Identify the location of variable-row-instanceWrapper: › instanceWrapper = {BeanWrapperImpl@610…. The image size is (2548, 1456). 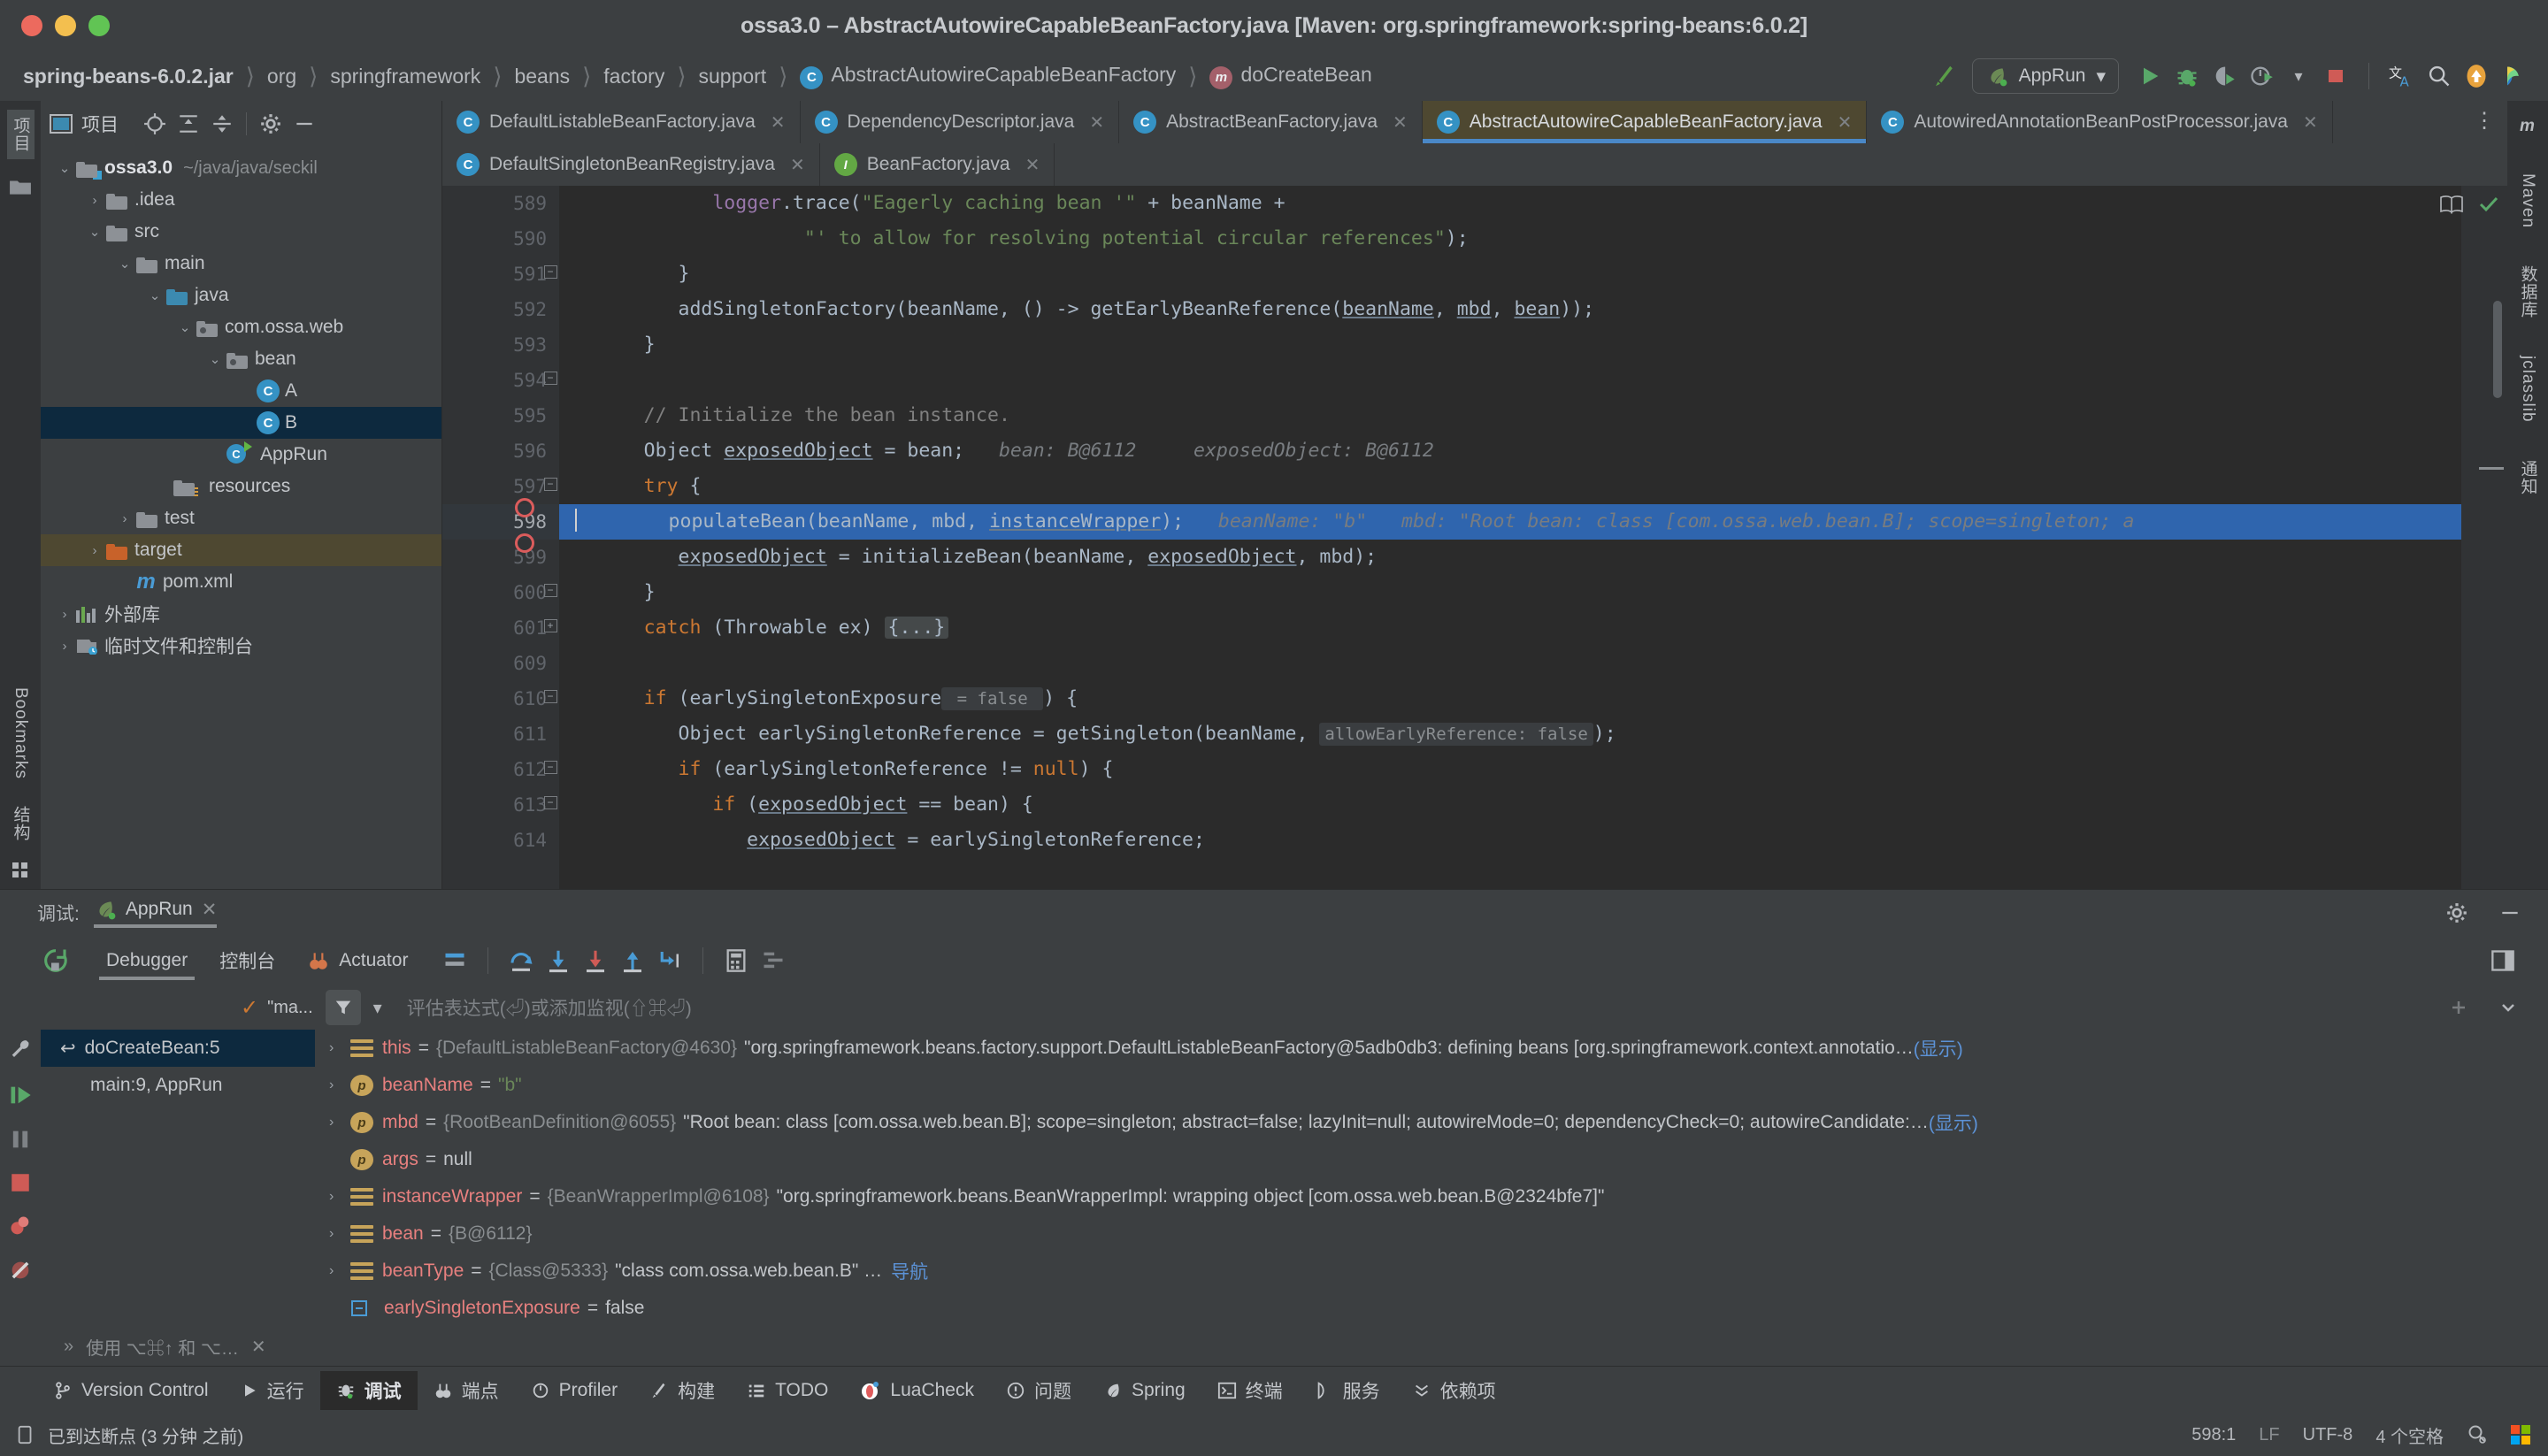
(1431, 1196).